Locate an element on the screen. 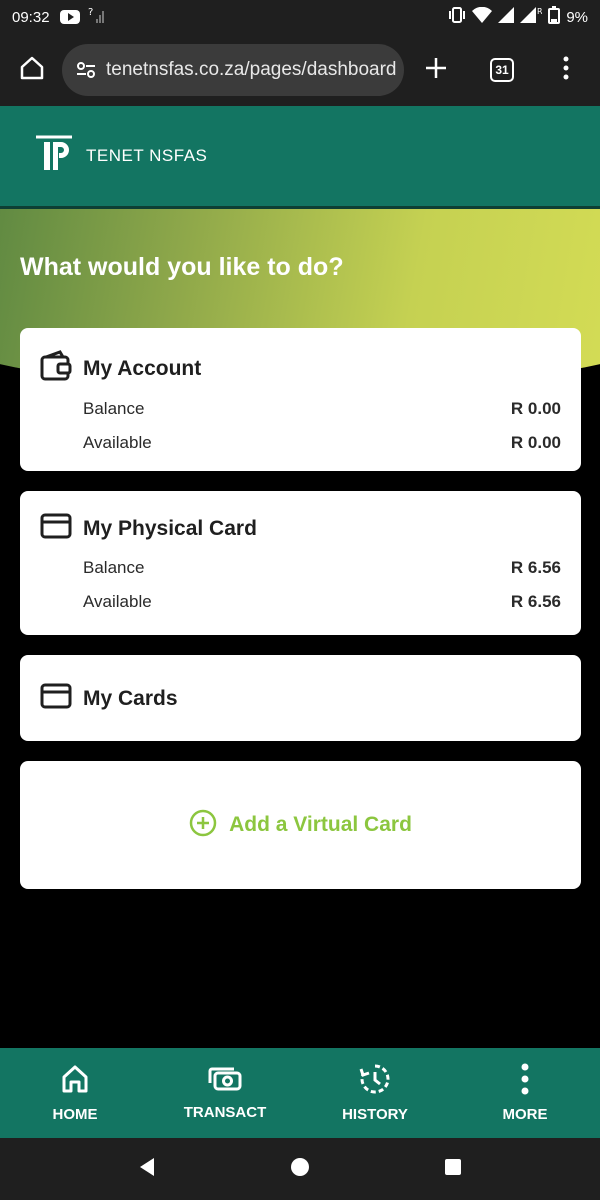 The width and height of the screenshot is (600, 1200). browser-home-button is located at coordinates (32, 70).